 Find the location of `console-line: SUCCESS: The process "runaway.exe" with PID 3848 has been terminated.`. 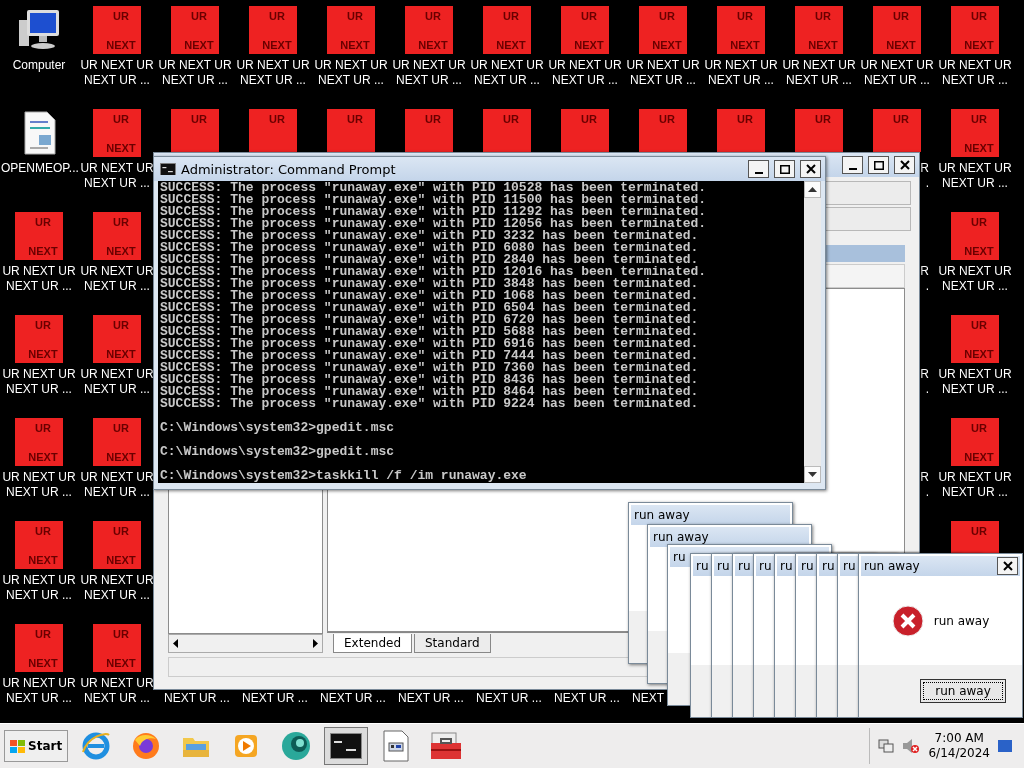

console-line: SUCCESS: The process "runaway.exe" with PID 3848 has been terminated. is located at coordinates (430, 284).